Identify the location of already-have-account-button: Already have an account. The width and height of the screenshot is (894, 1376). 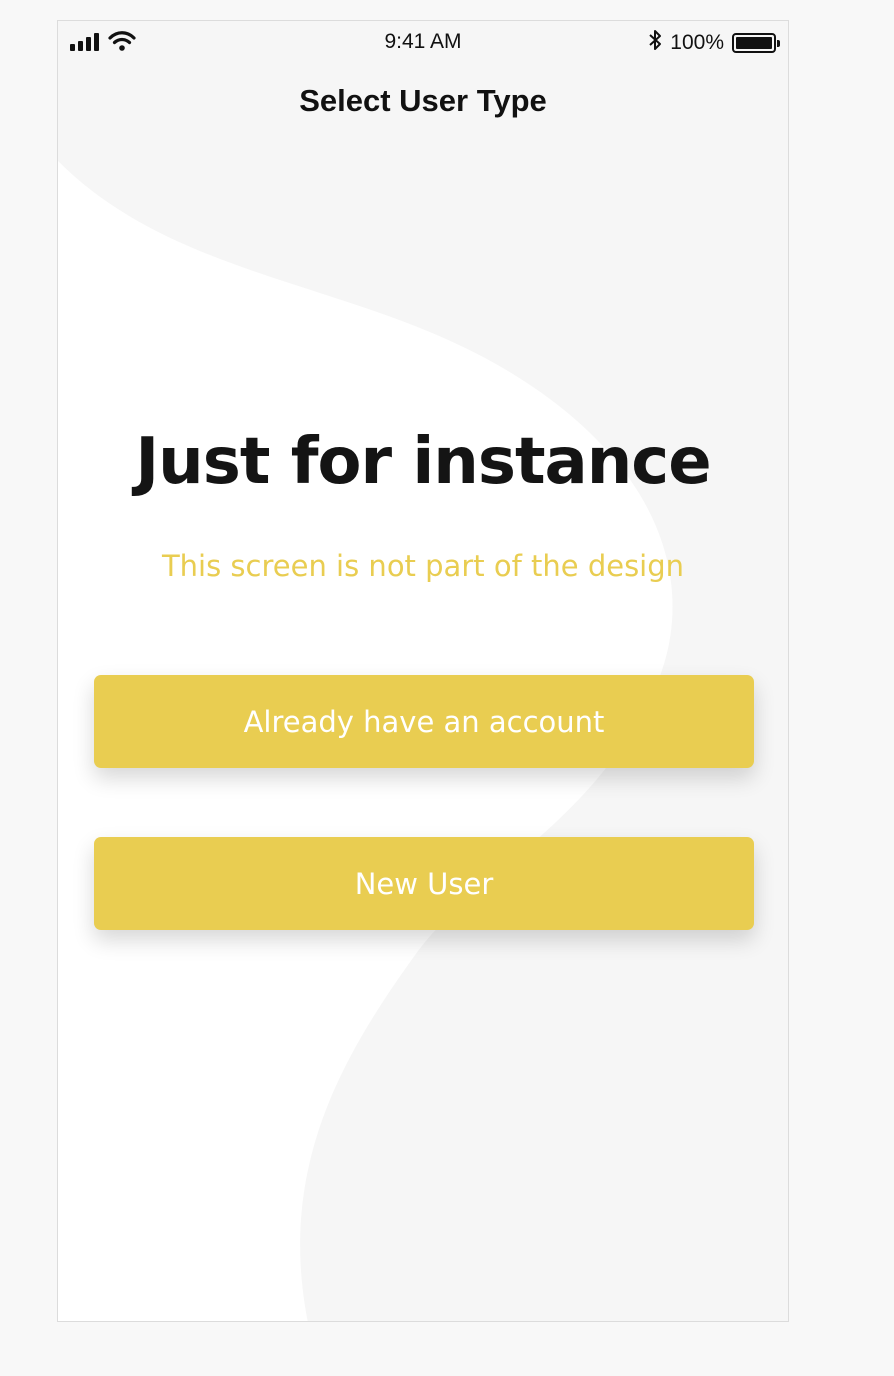
(424, 721).